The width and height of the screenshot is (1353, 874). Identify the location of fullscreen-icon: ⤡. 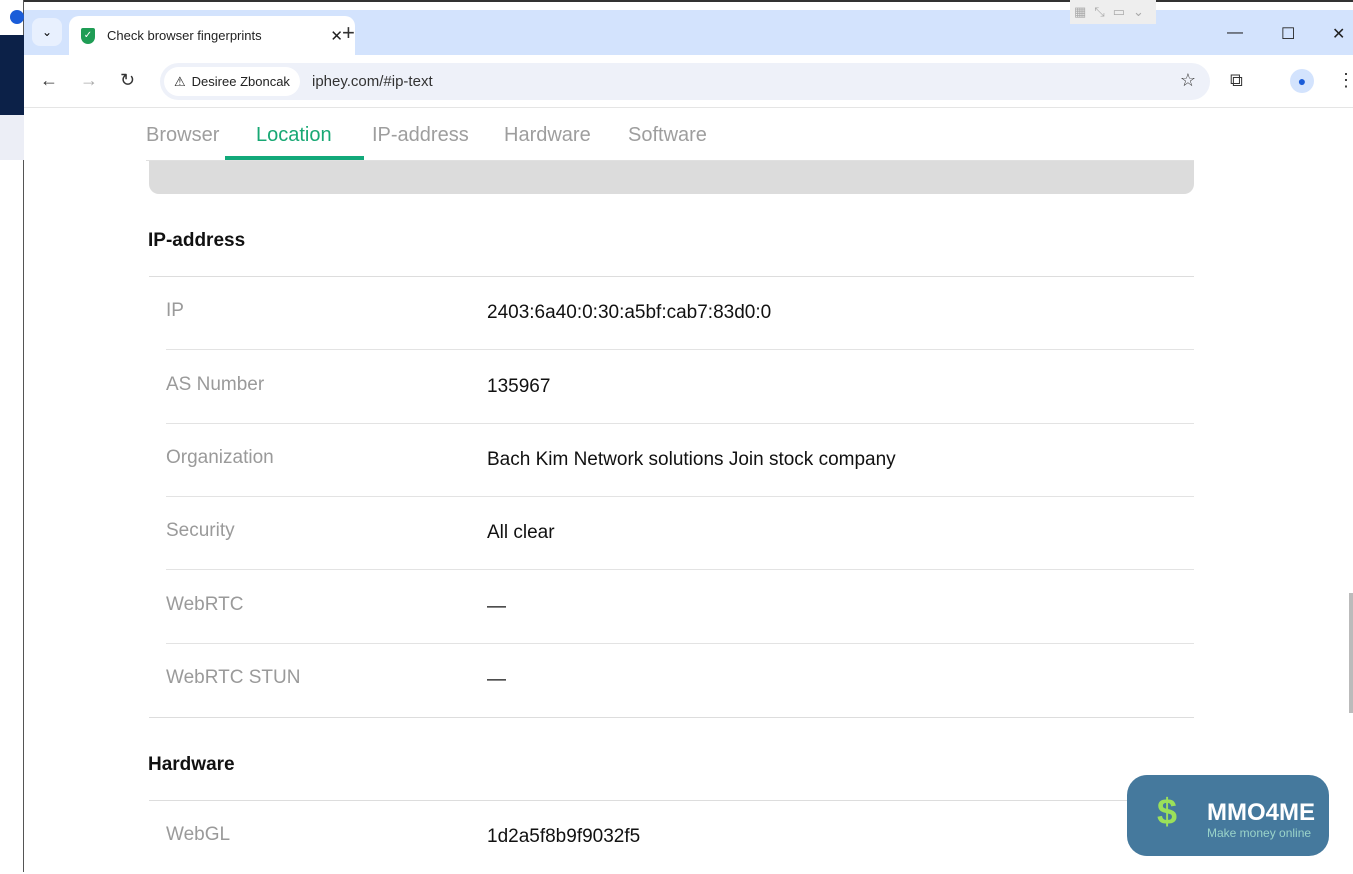
(1099, 12).